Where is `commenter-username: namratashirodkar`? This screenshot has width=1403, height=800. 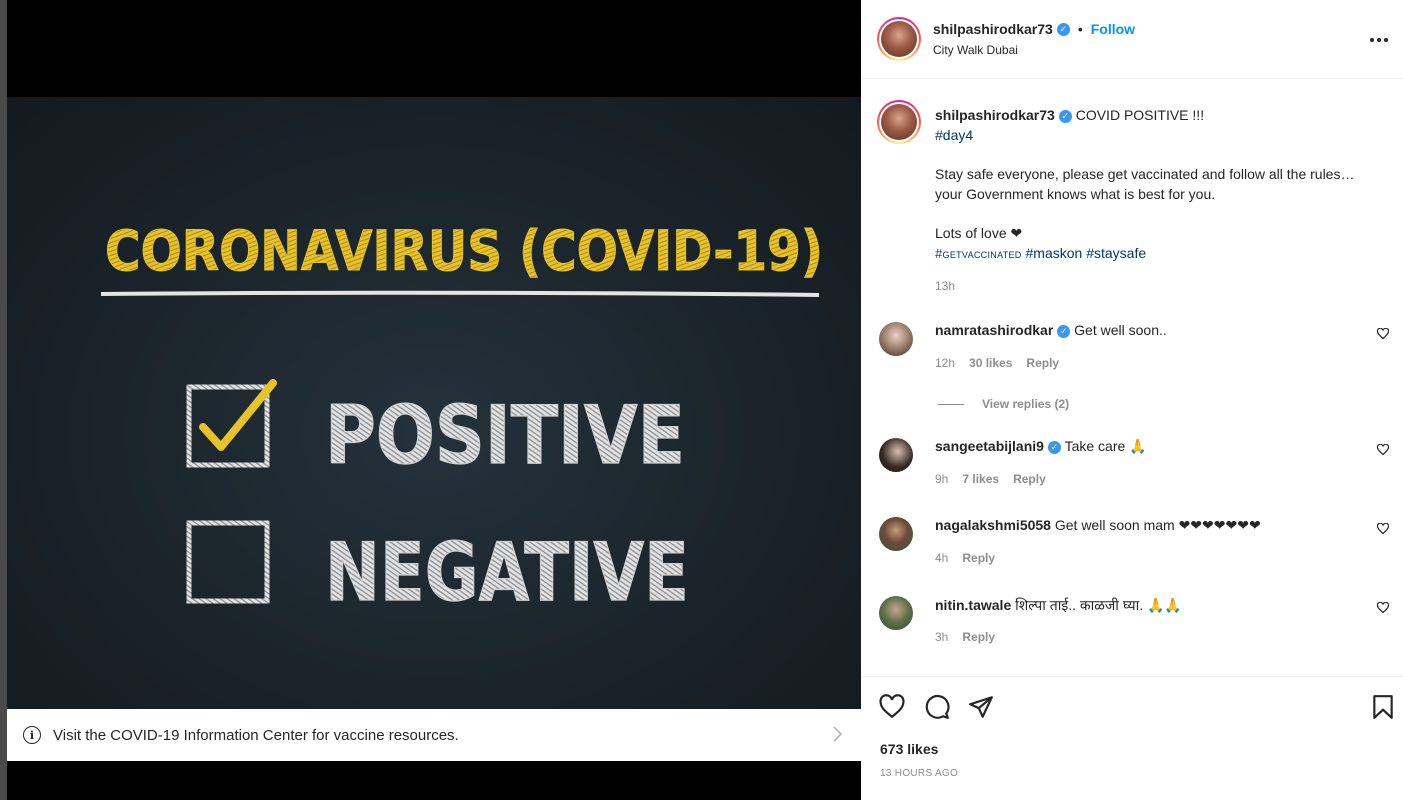
commenter-username: namratashirodkar is located at coordinates (994, 330).